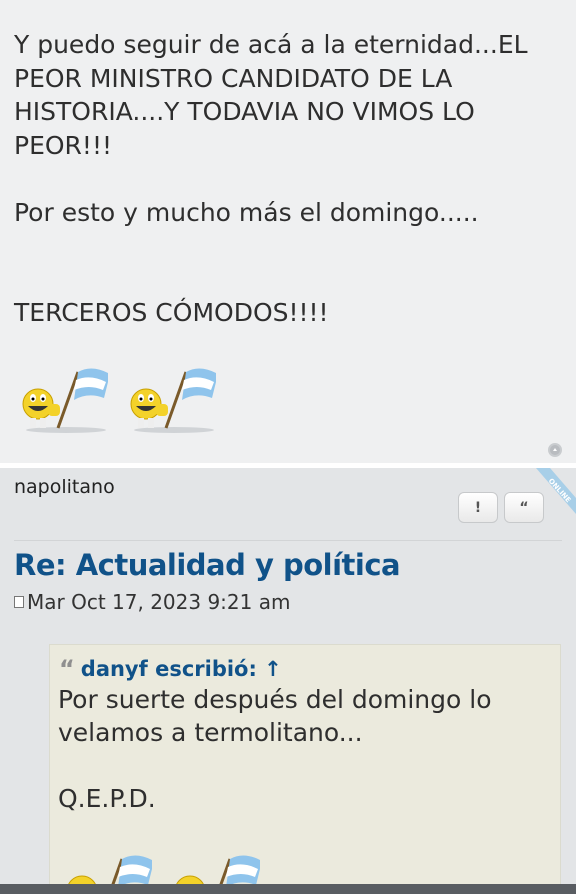 The width and height of the screenshot is (576, 894). Describe the element at coordinates (524, 507) in the screenshot. I see `quote-button: “` at that location.